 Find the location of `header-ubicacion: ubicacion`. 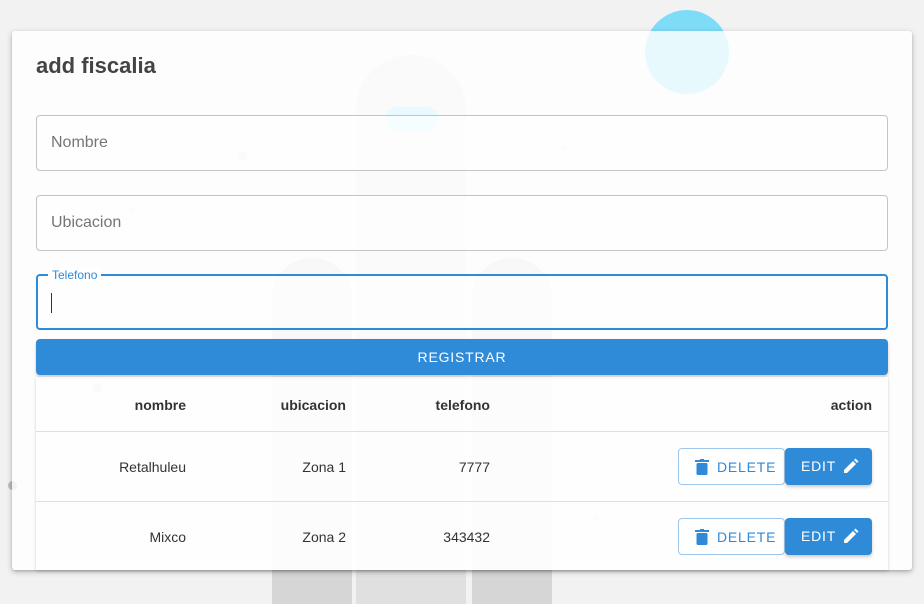

header-ubicacion: ubicacion is located at coordinates (296, 405).